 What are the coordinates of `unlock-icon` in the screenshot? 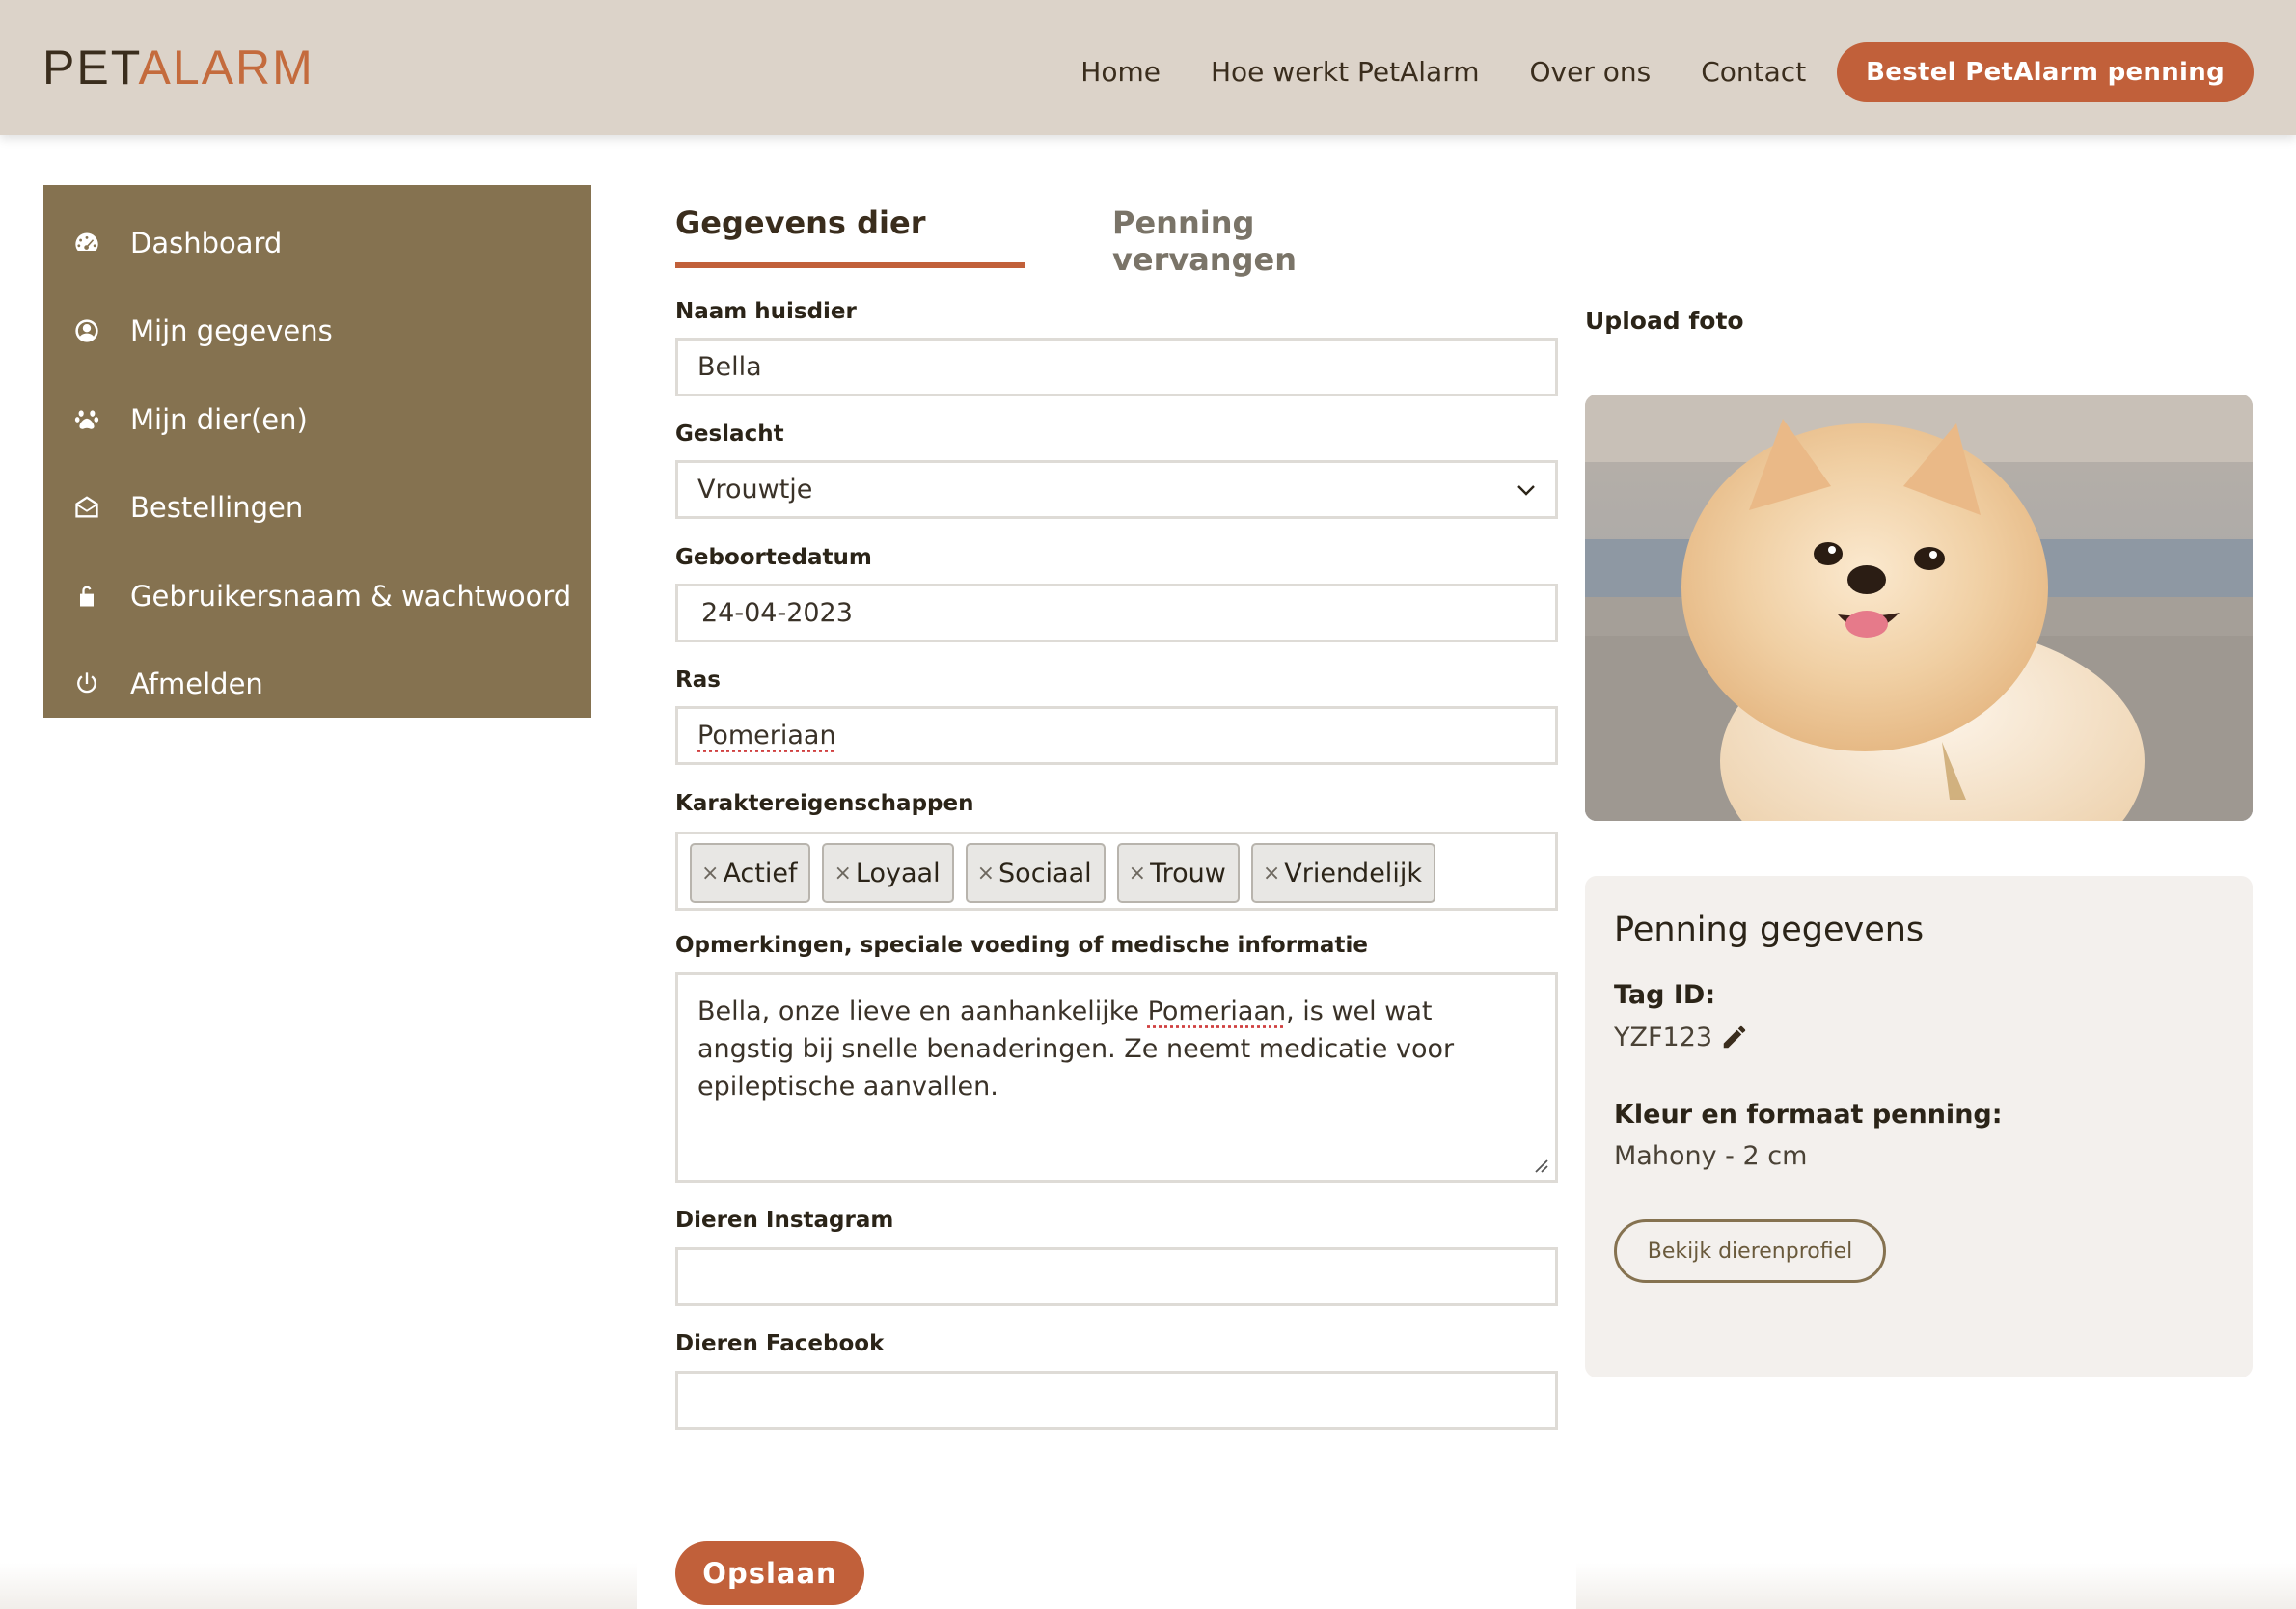 It's located at (87, 596).